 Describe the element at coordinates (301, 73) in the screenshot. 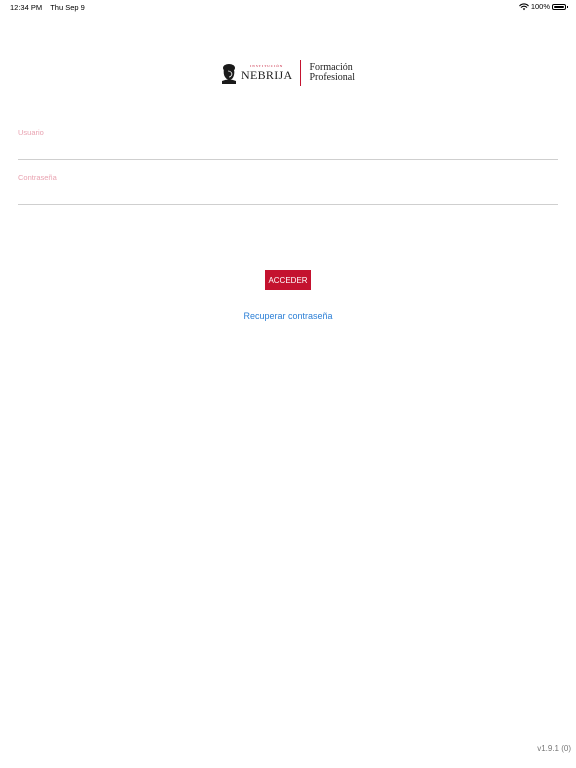

I see `logo-divider` at that location.